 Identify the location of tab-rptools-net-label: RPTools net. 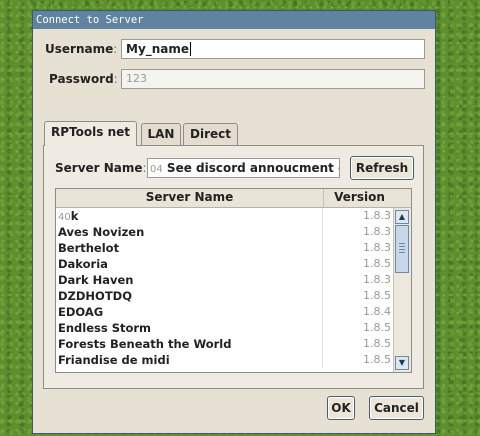
(90, 132).